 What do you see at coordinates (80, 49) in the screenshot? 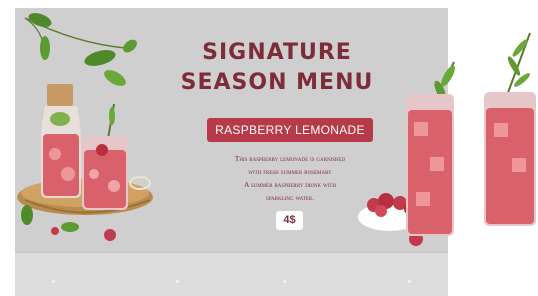
I see `leaf-icon` at bounding box center [80, 49].